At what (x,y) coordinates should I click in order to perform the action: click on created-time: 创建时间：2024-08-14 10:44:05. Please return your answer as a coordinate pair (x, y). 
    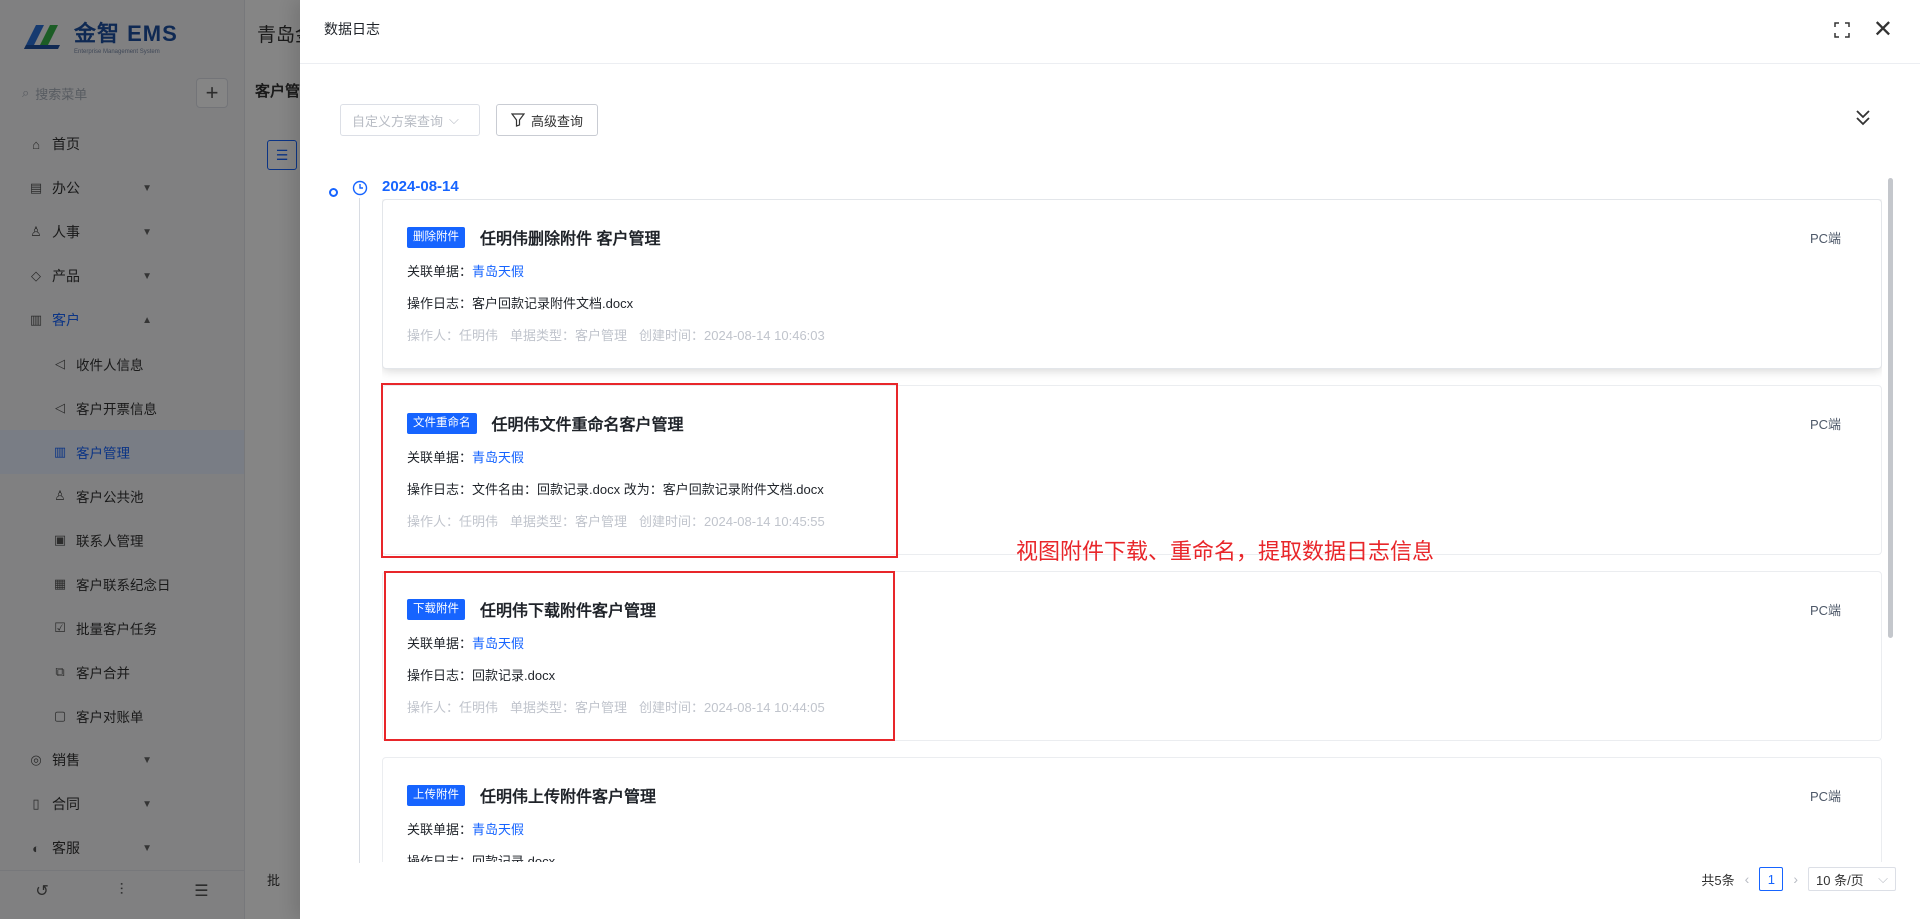
    Looking at the image, I should click on (732, 707).